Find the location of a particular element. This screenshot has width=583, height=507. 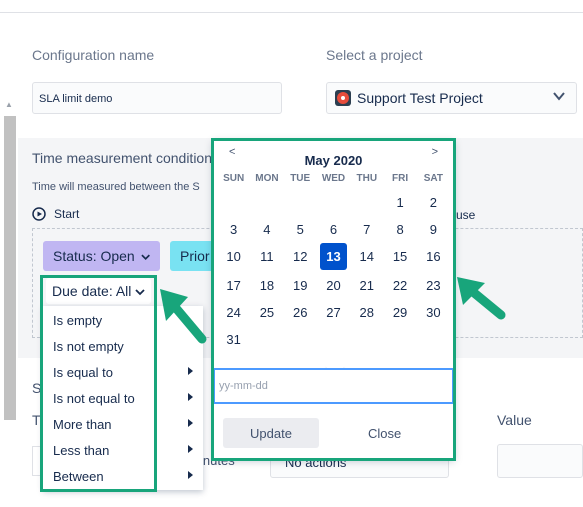

calendar-day: 5 is located at coordinates (300, 228).